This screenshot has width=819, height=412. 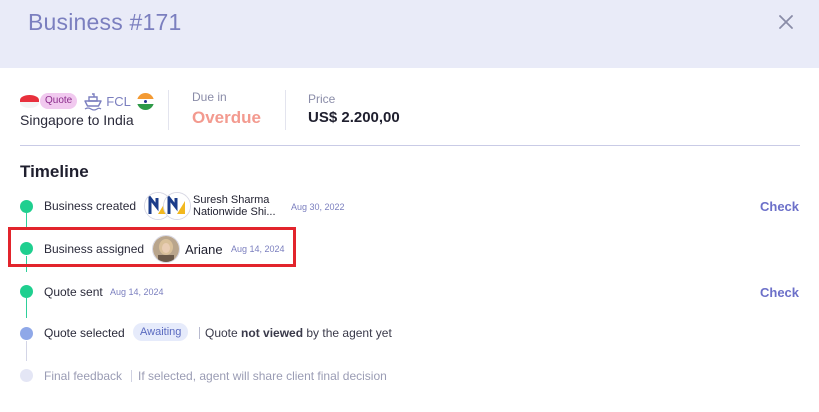 I want to click on singapore-flag-icon, so click(x=29, y=101).